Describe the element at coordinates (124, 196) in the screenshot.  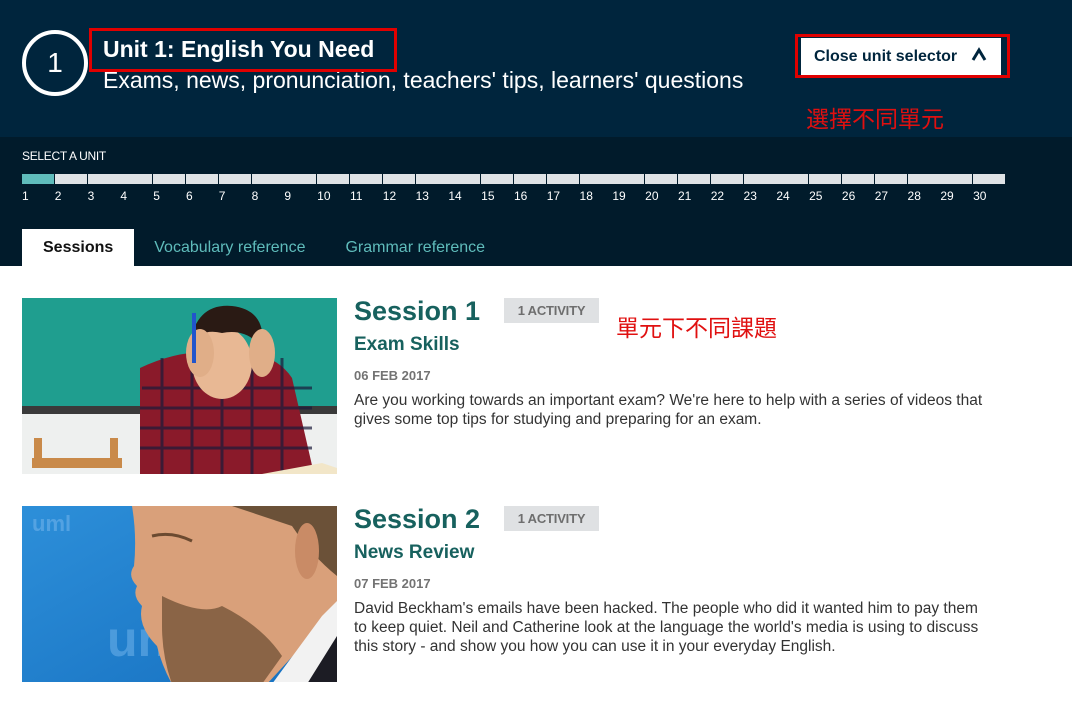
I see `unit-number-label: 4` at that location.